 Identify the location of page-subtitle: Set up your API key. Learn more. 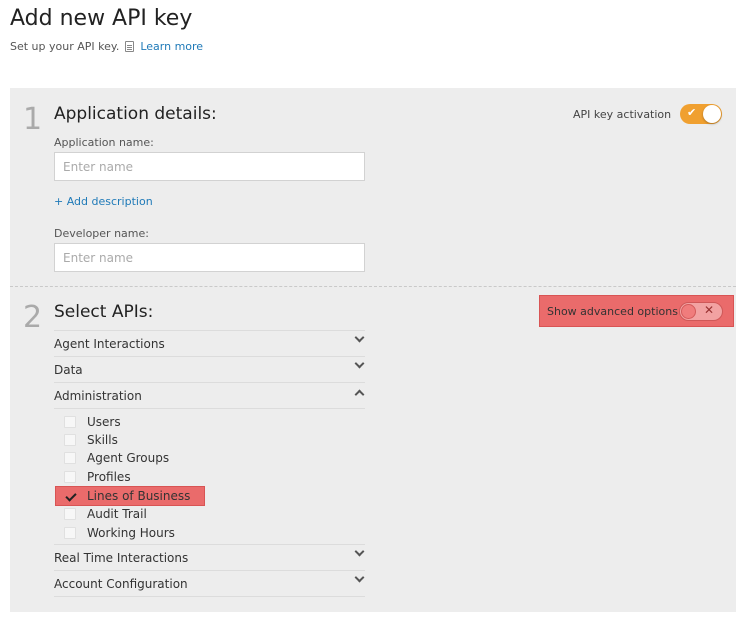
(106, 46).